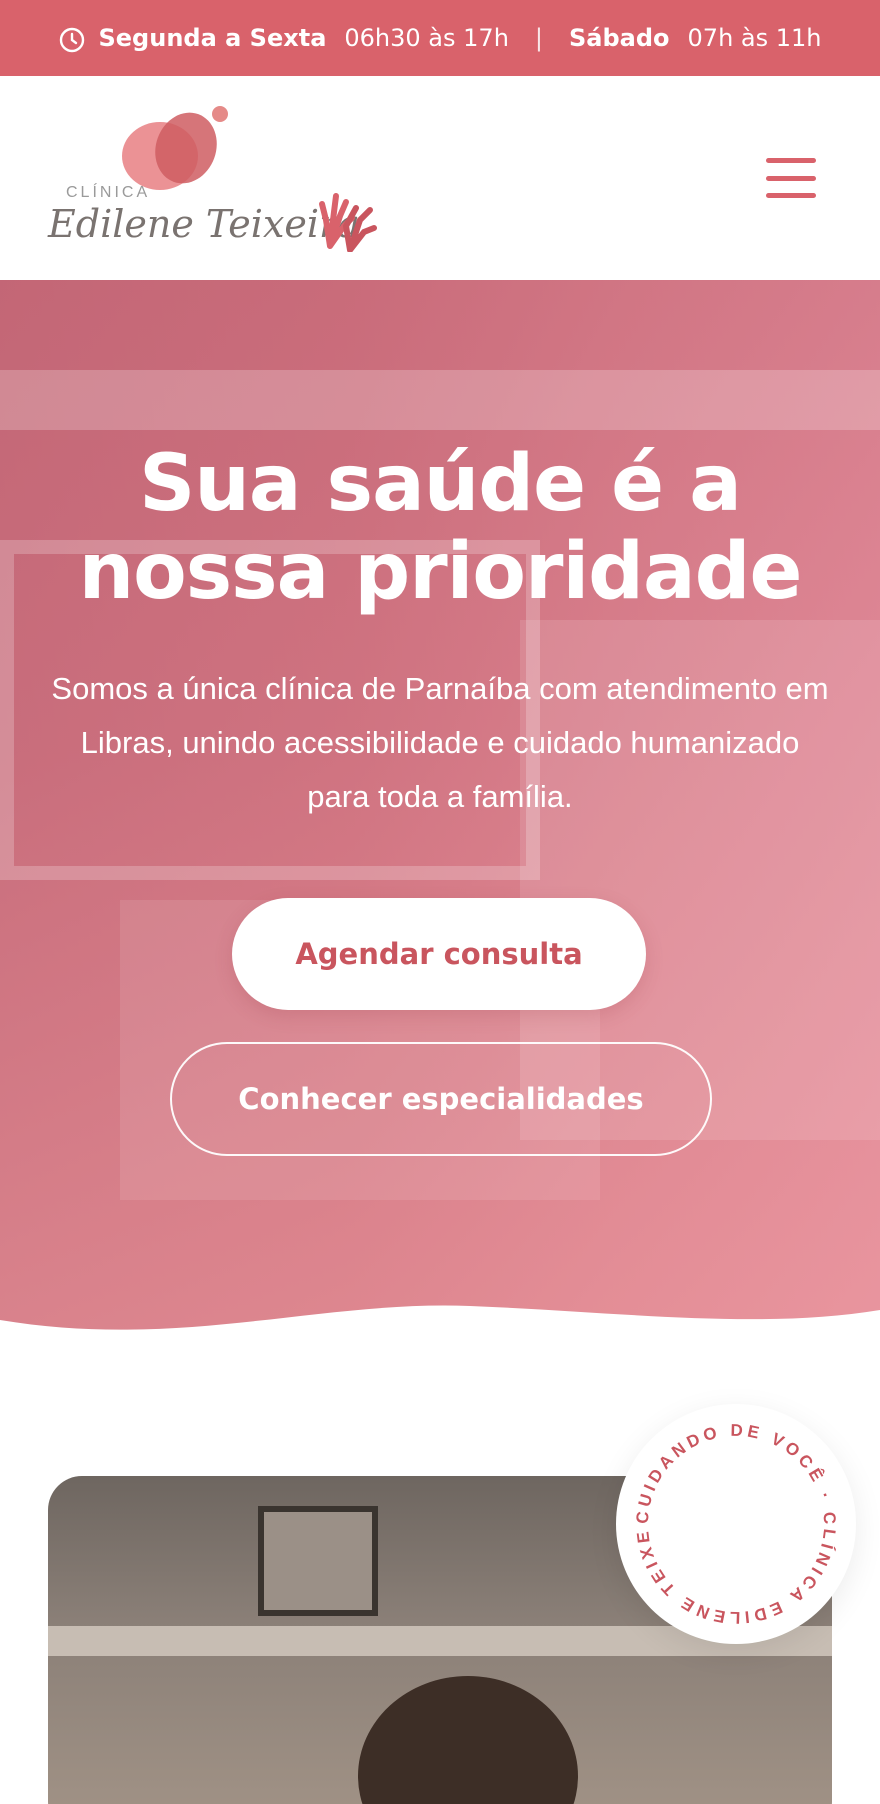  I want to click on logo-clinica-text: CLÍNICA, so click(108, 192).